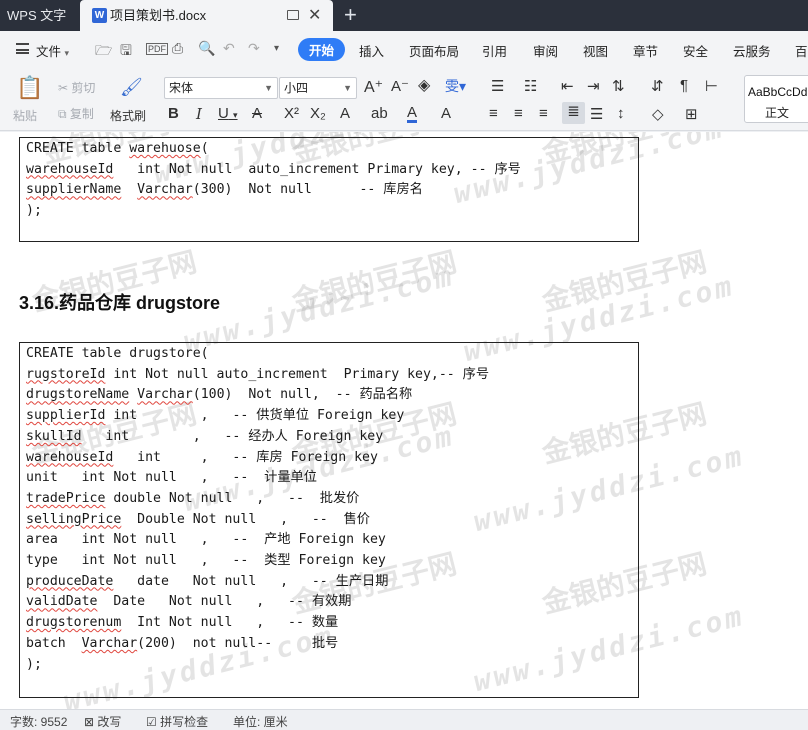 This screenshot has height=730, width=808. I want to click on code-line: produceDate date Not null , -- 生产日期, so click(207, 581).